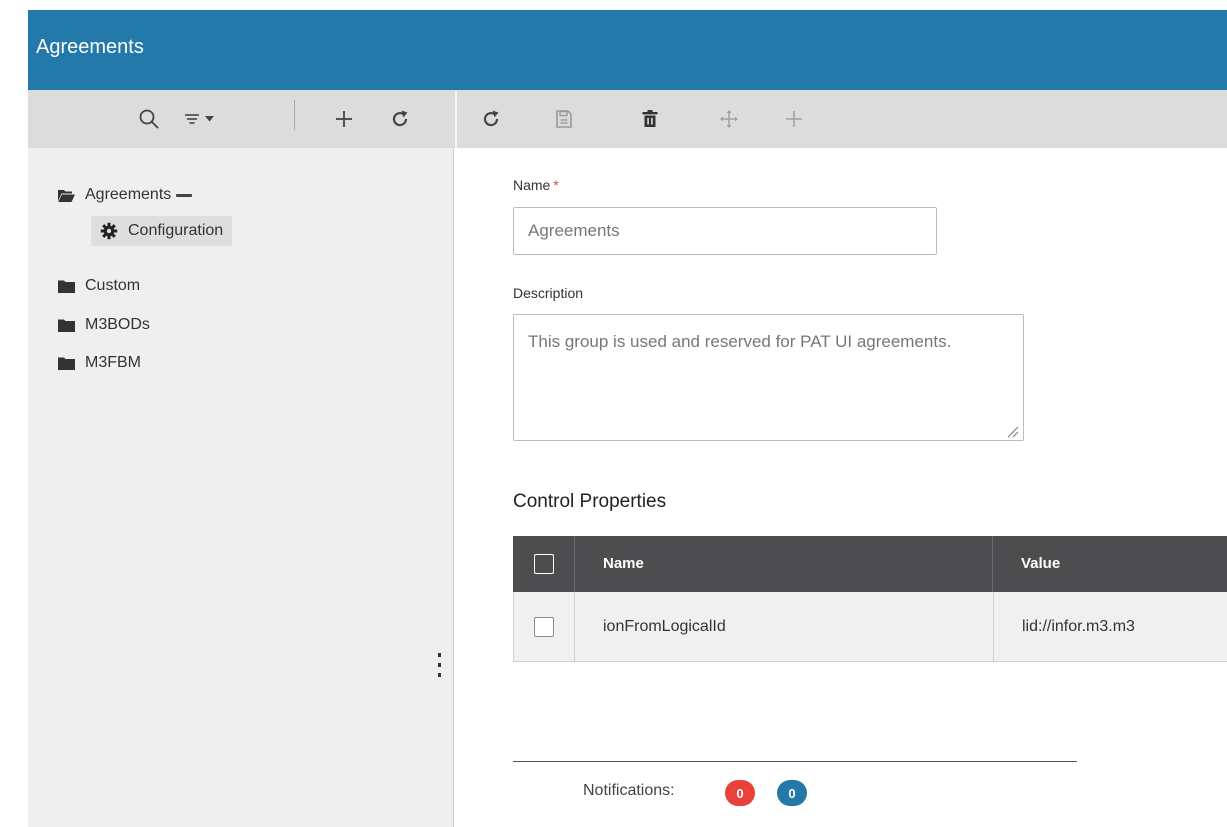 This screenshot has width=1227, height=827. What do you see at coordinates (629, 790) in the screenshot?
I see `notifications-label: Notifications:` at bounding box center [629, 790].